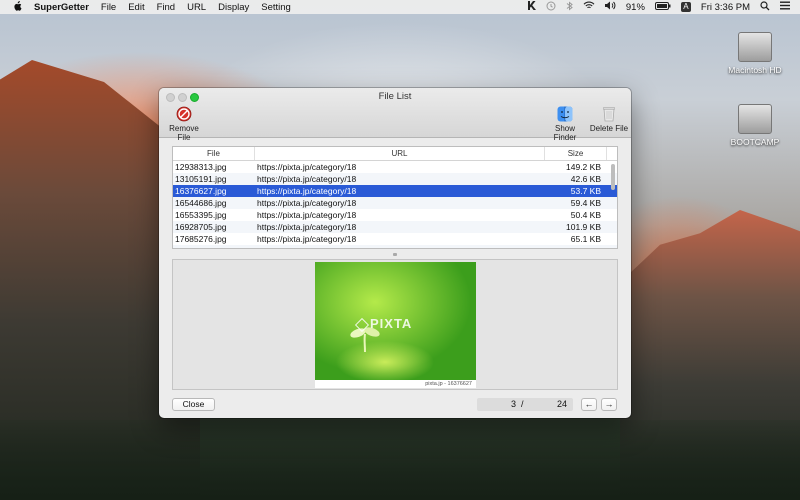 The image size is (800, 500). I want to click on drive-label: BOOTCAMP, so click(755, 142).